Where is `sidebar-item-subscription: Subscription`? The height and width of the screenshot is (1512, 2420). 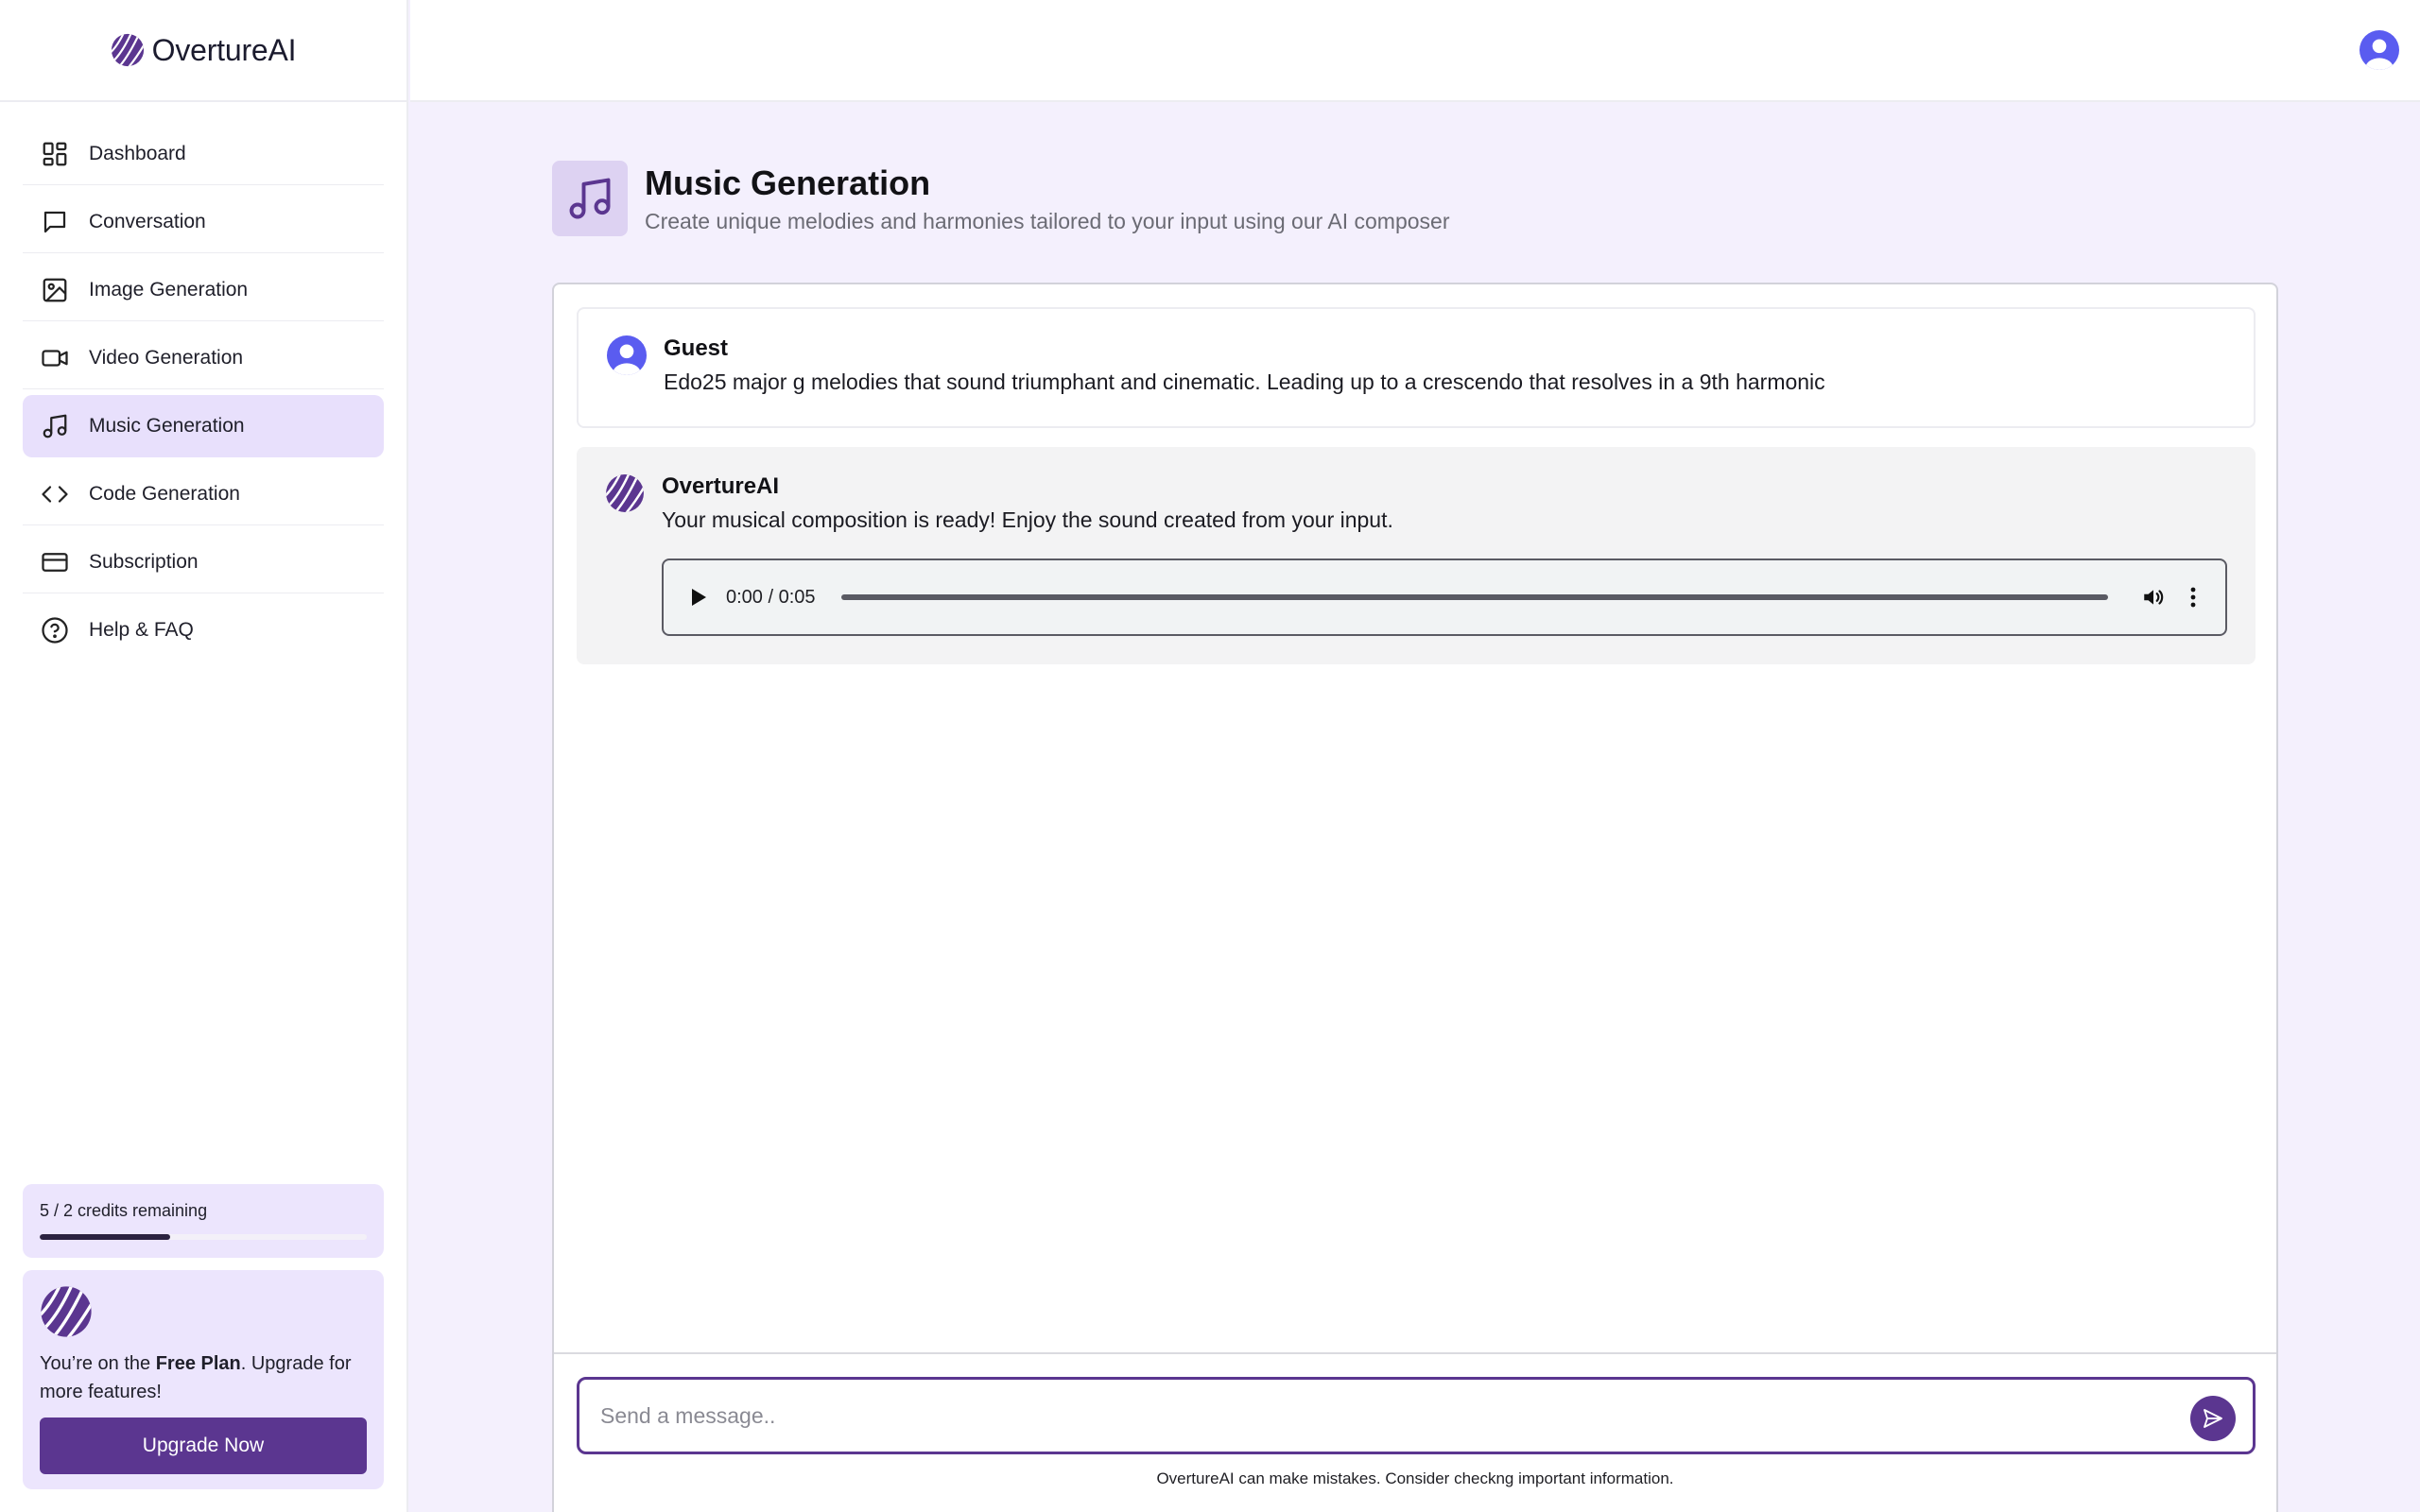
sidebar-item-subscription: Subscription is located at coordinates (203, 562).